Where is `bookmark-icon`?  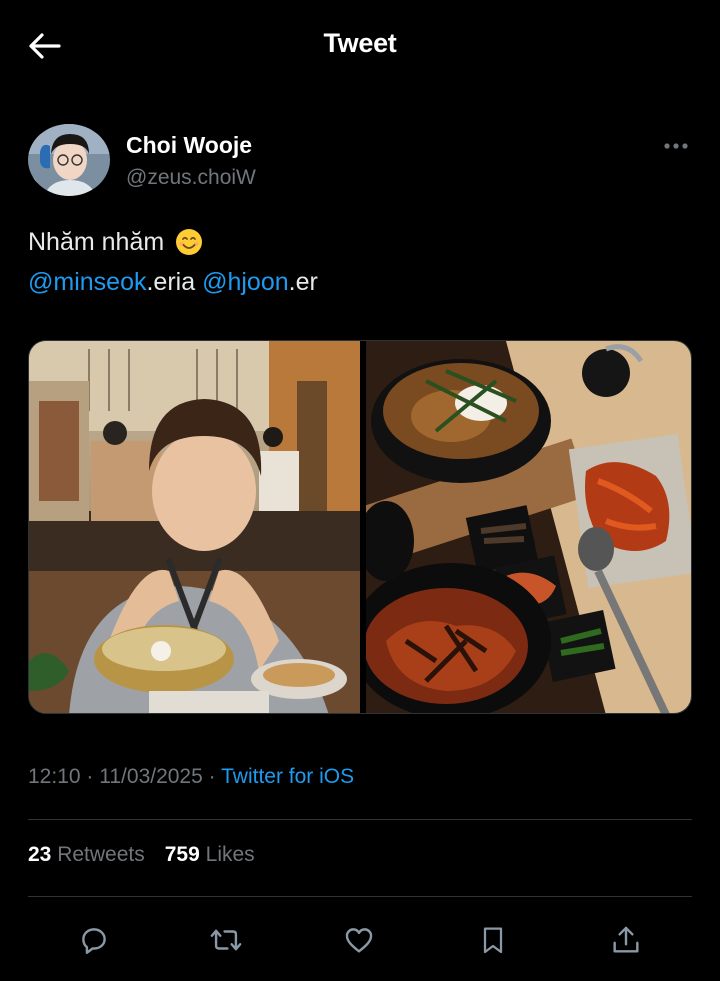
bookmark-icon is located at coordinates (493, 940).